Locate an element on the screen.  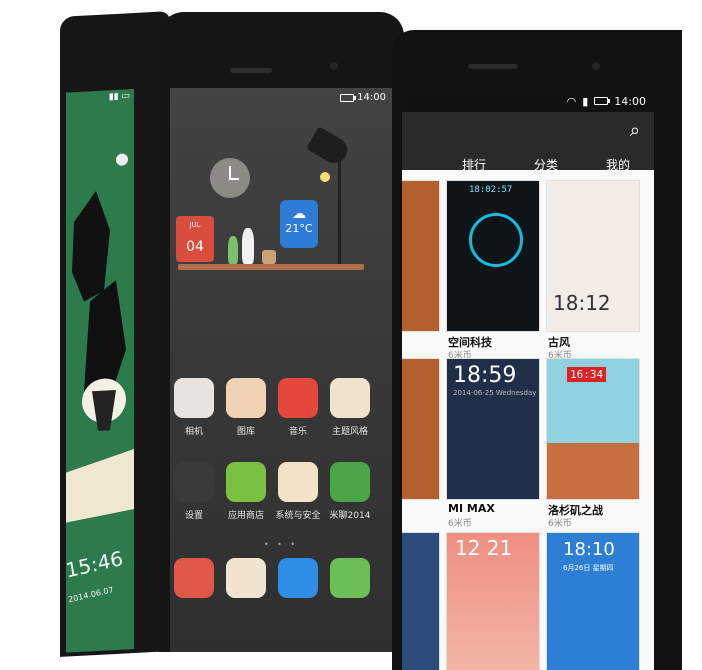
gallery-app-icon is located at coordinates (246, 398).